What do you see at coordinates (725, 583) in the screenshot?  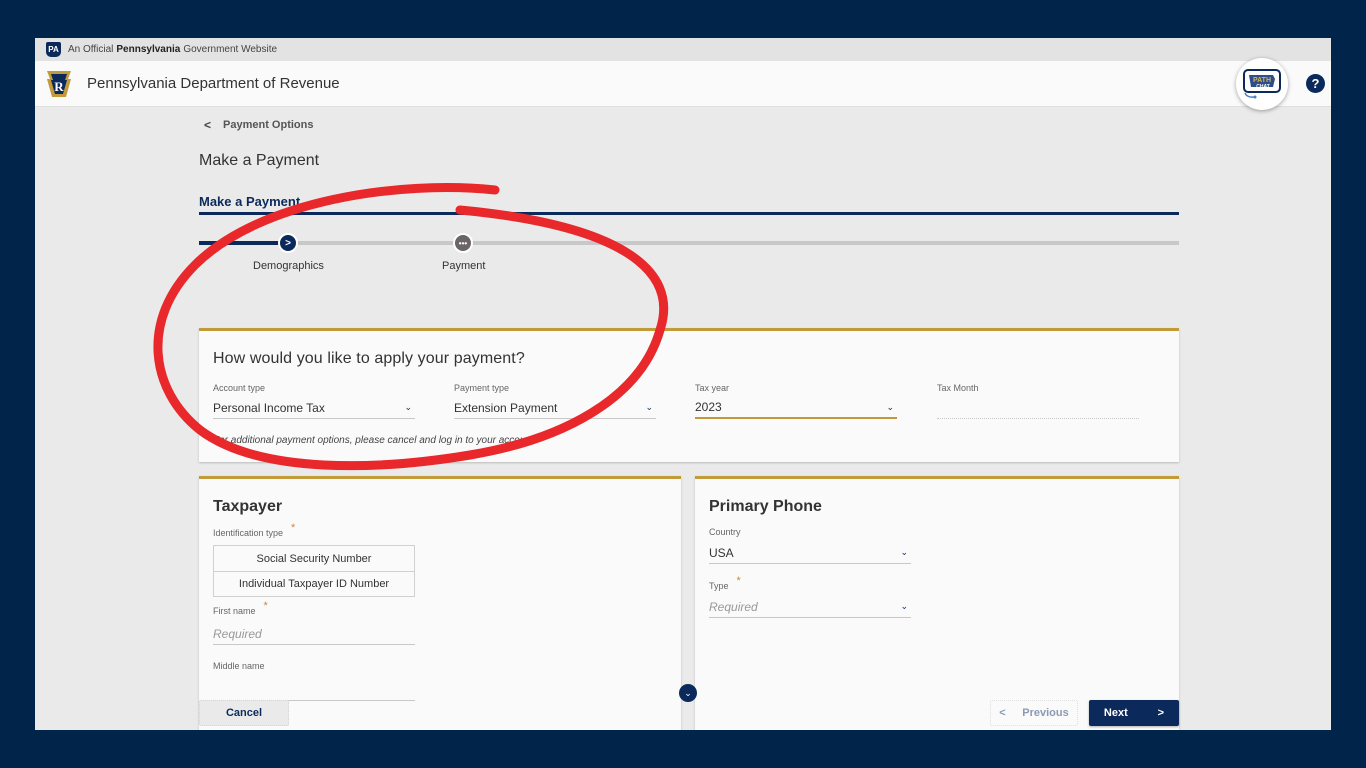 I see `phone-type-label: Type *` at bounding box center [725, 583].